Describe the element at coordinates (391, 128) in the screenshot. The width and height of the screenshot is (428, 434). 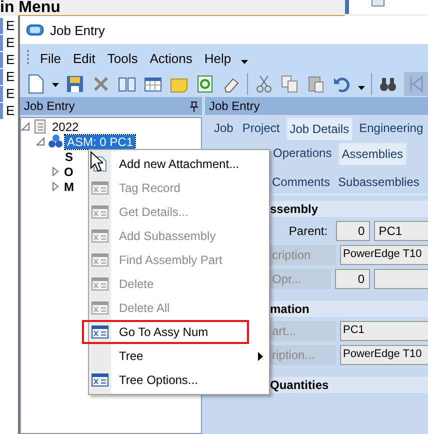
I see `tab: Engineering` at that location.